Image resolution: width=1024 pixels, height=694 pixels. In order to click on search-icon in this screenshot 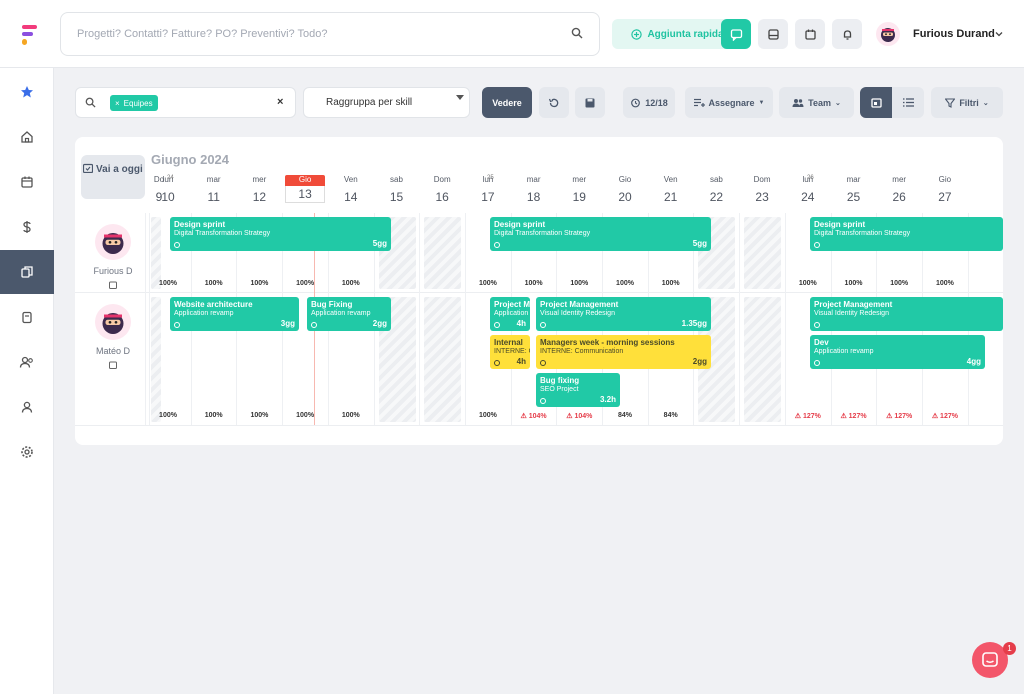, I will do `click(90, 102)`.